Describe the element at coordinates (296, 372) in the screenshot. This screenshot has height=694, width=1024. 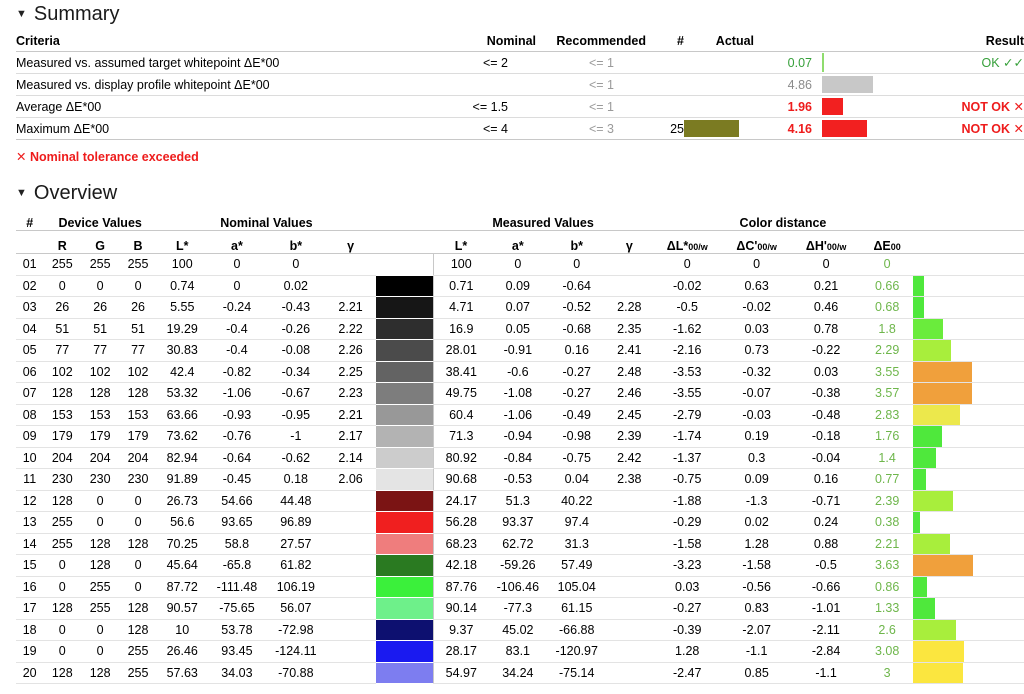
I see `nominal-b: -0.34` at that location.